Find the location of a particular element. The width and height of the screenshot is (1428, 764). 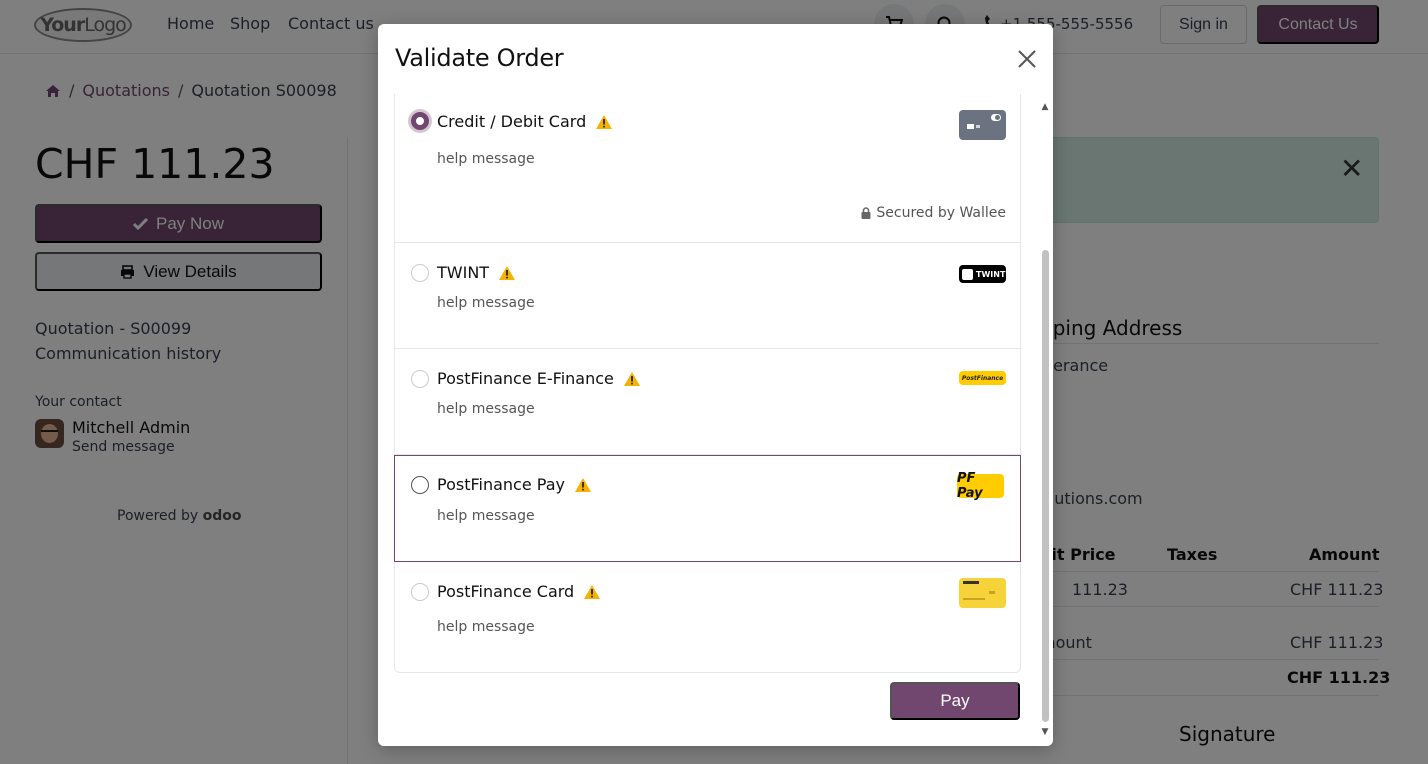

secured-text: Secured by Wallee is located at coordinates (941, 213).